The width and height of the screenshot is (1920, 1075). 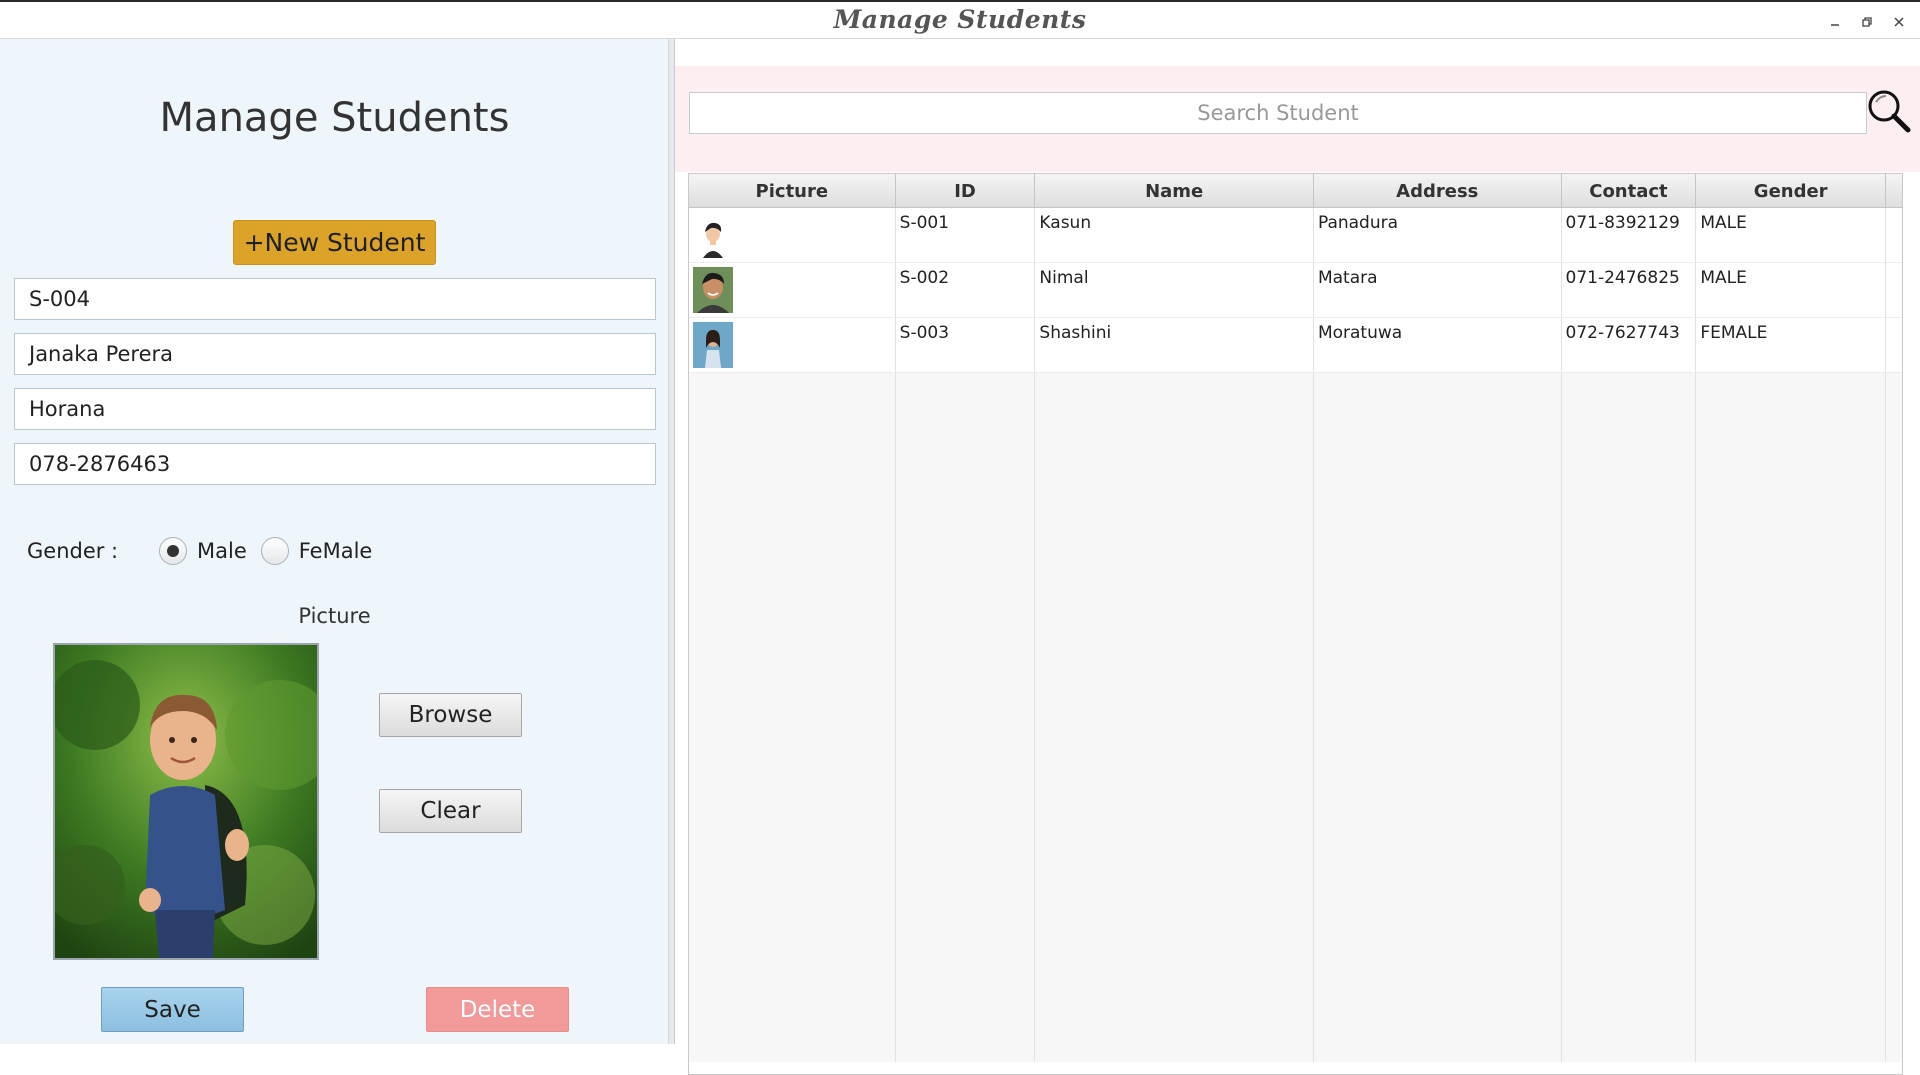 What do you see at coordinates (173, 551) in the screenshot?
I see `radio-male-indicator` at bounding box center [173, 551].